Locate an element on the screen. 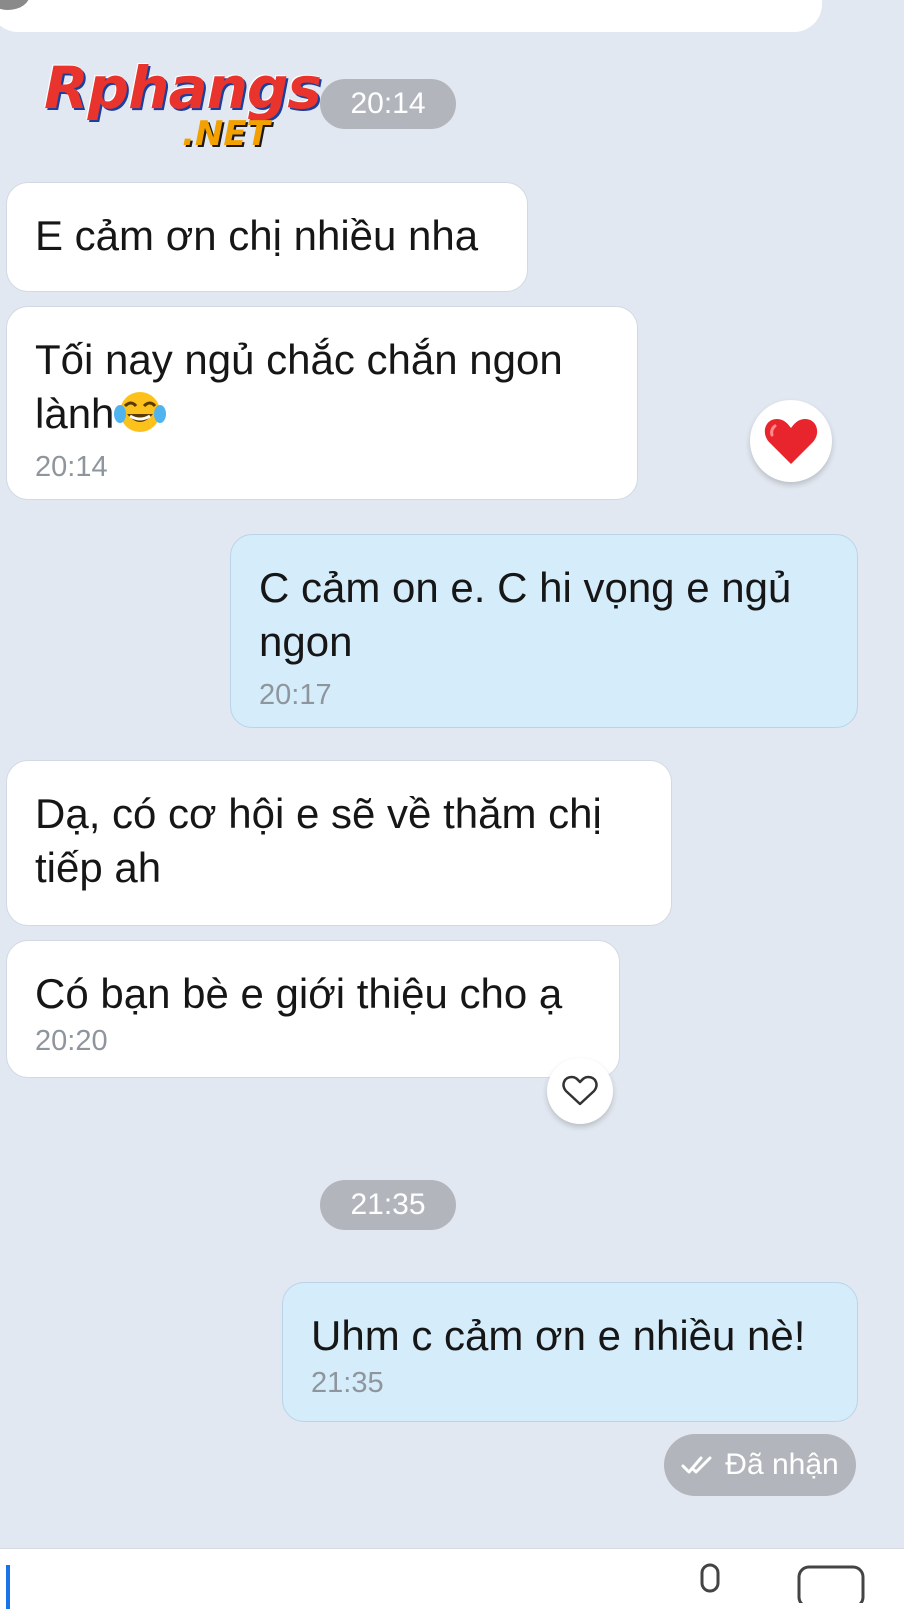  message-text: Tối nay ngủ chắc chắn ngon lành is located at coordinates (322, 387).